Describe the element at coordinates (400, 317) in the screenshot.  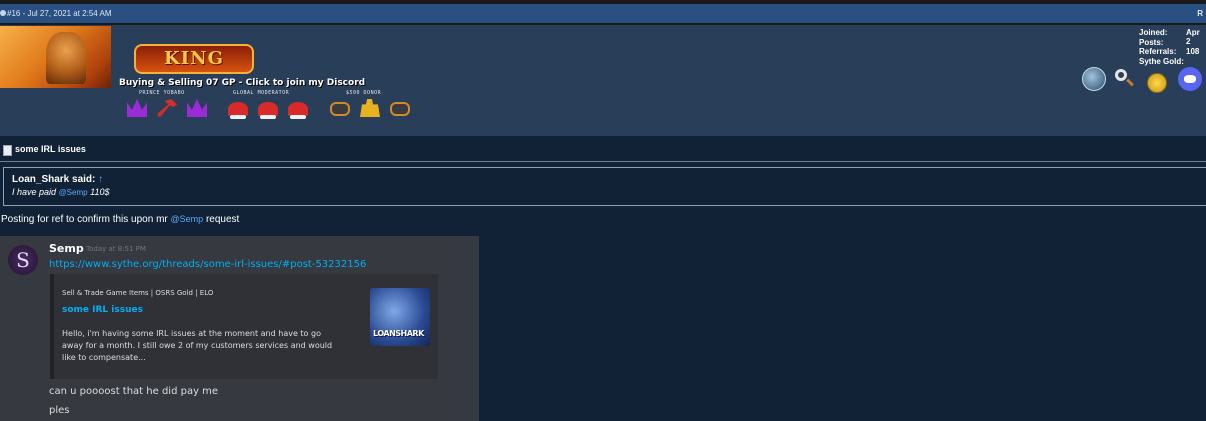
I see `loanshark-thumbnail-image: LOANSHARK` at that location.